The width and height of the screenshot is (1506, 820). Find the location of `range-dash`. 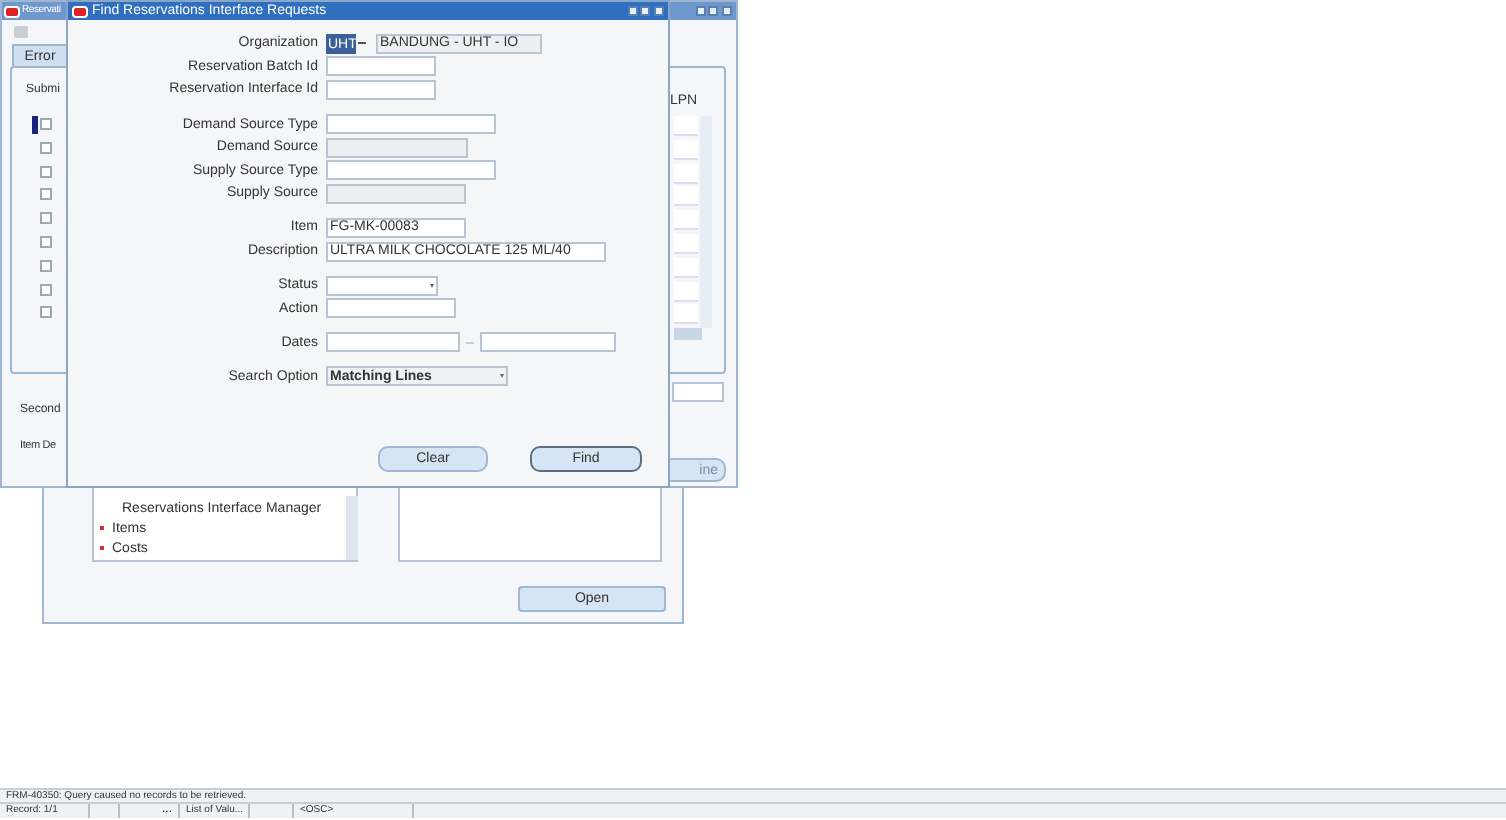

range-dash is located at coordinates (470, 342).